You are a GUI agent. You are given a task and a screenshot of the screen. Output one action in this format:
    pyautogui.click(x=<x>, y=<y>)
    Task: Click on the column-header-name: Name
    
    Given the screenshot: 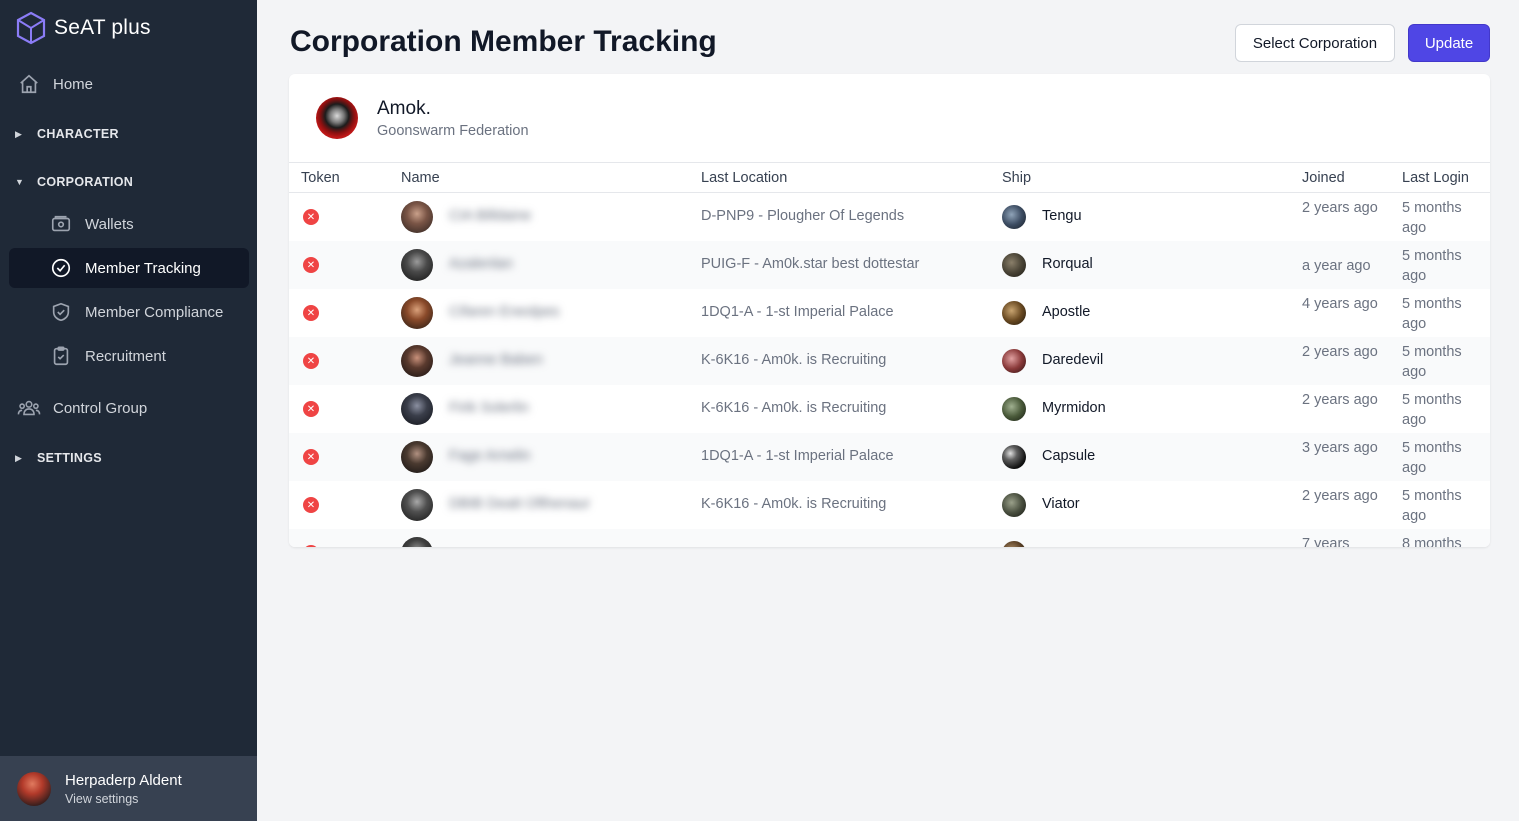 What is the action you would take?
    pyautogui.click(x=420, y=178)
    